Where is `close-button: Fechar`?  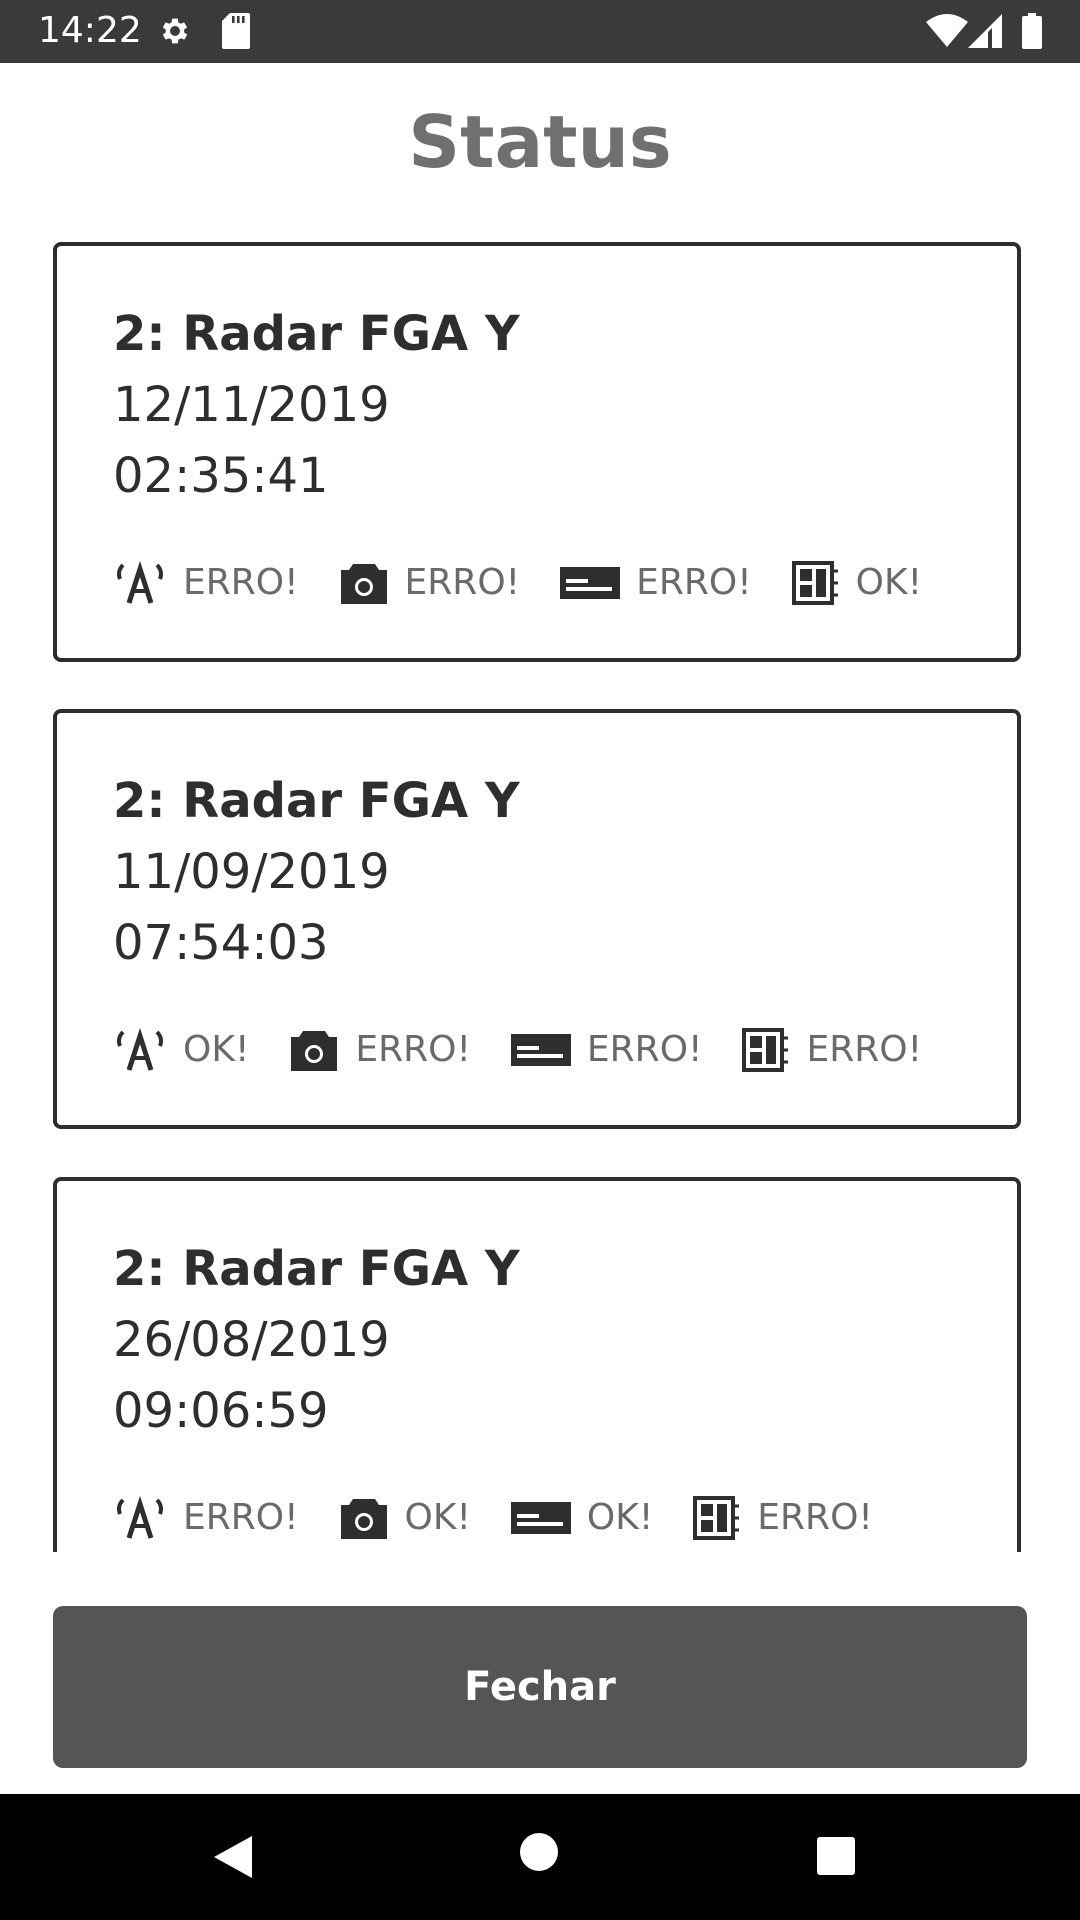 close-button: Fechar is located at coordinates (540, 1687).